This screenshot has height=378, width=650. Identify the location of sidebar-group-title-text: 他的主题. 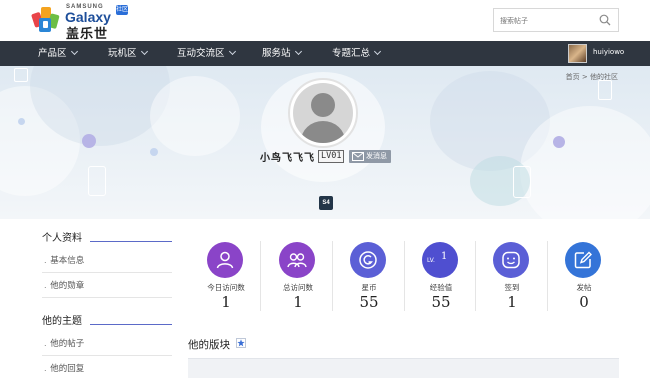
(62, 321).